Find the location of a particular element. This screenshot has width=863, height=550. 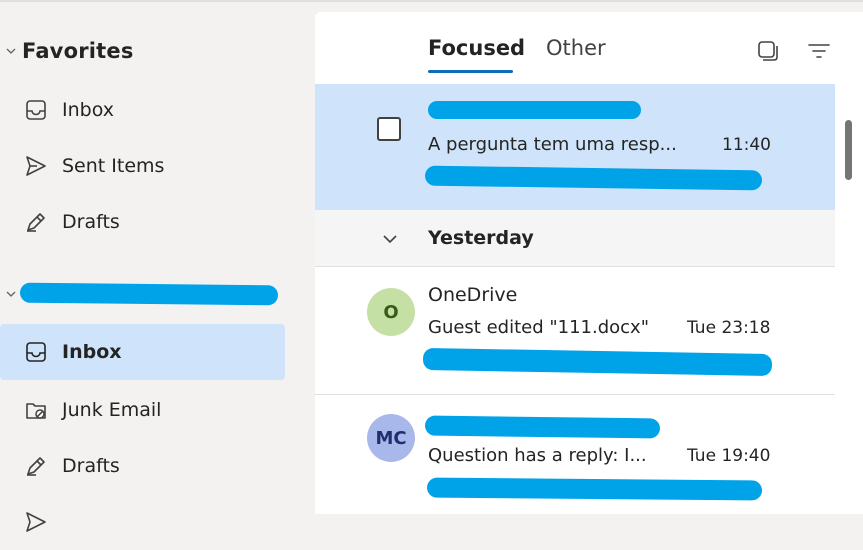

nav-item-account-inbox: Inbox is located at coordinates (142, 352).